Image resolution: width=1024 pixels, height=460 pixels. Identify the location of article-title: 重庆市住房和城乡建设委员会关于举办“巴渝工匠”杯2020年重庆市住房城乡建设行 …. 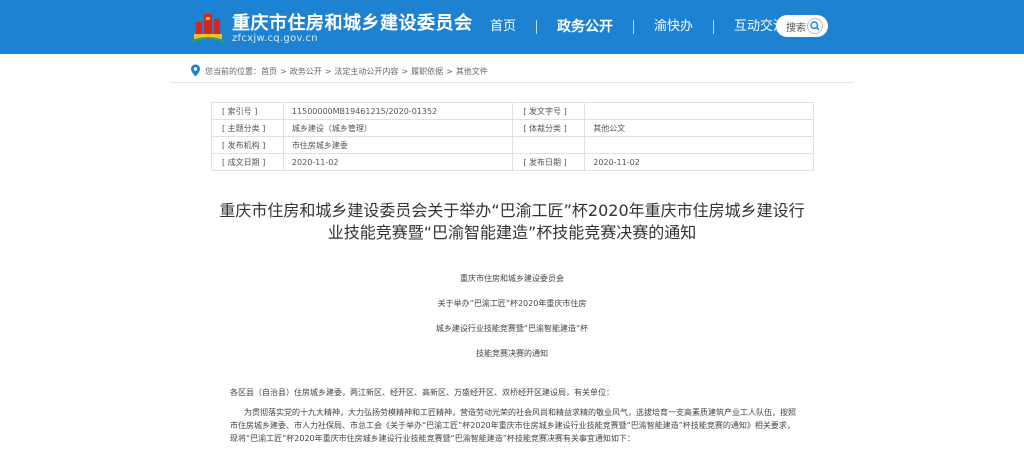
(512, 222).